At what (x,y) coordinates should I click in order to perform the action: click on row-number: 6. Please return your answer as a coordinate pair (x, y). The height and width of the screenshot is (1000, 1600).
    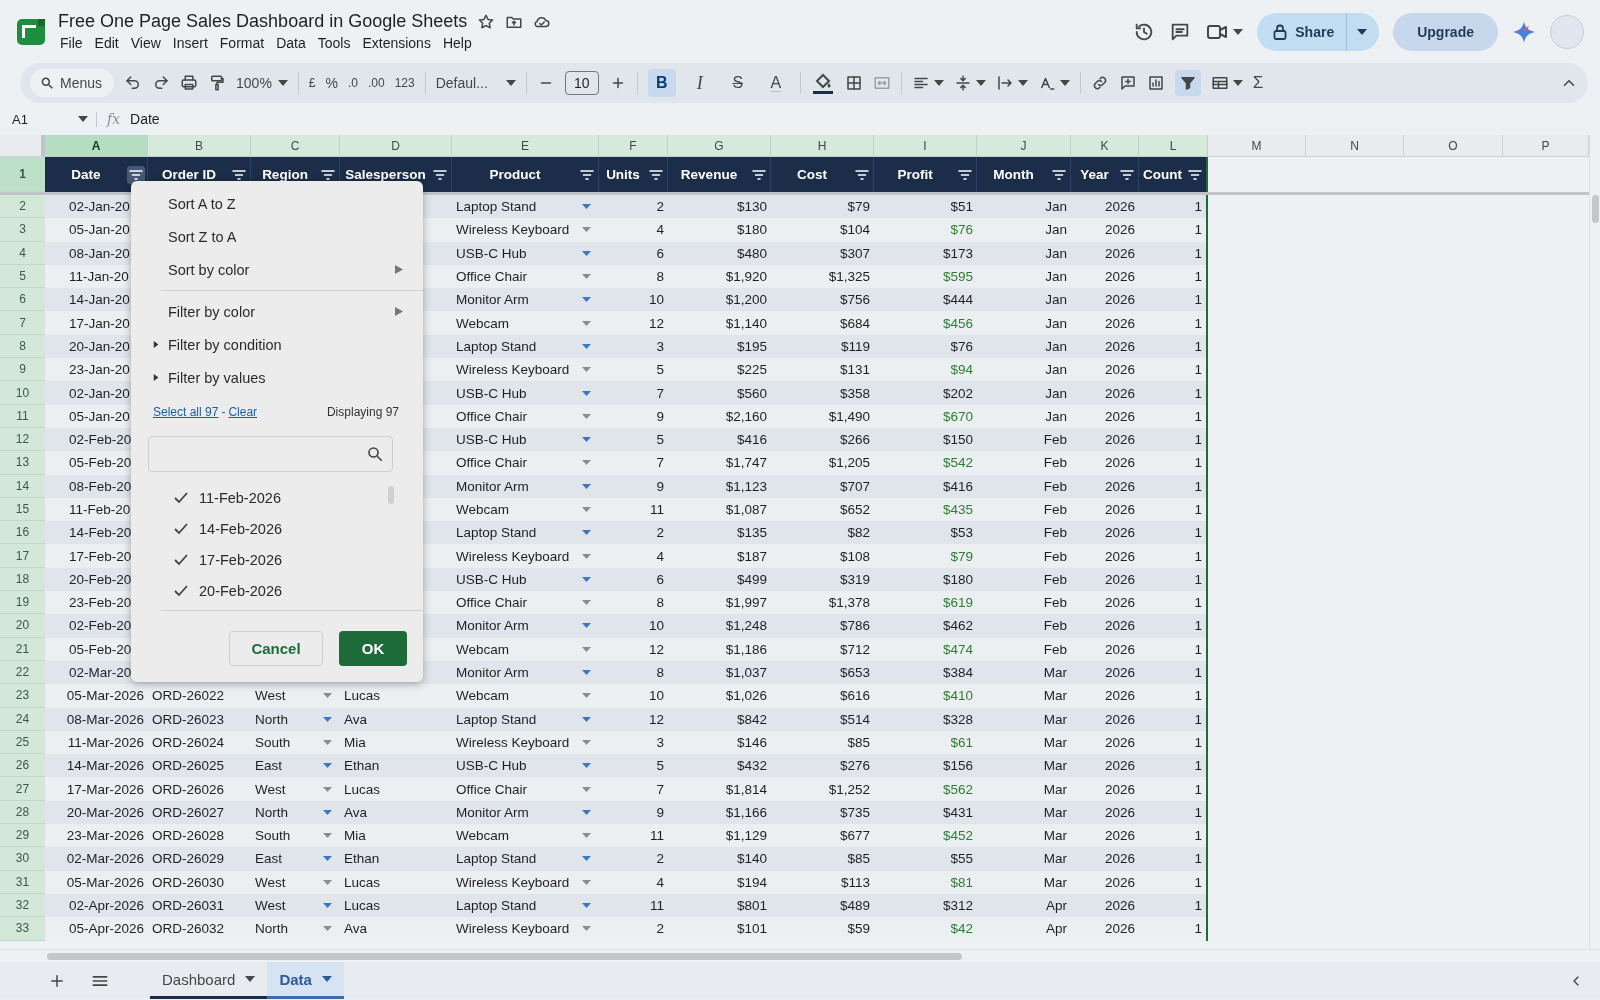
    Looking at the image, I should click on (22, 300).